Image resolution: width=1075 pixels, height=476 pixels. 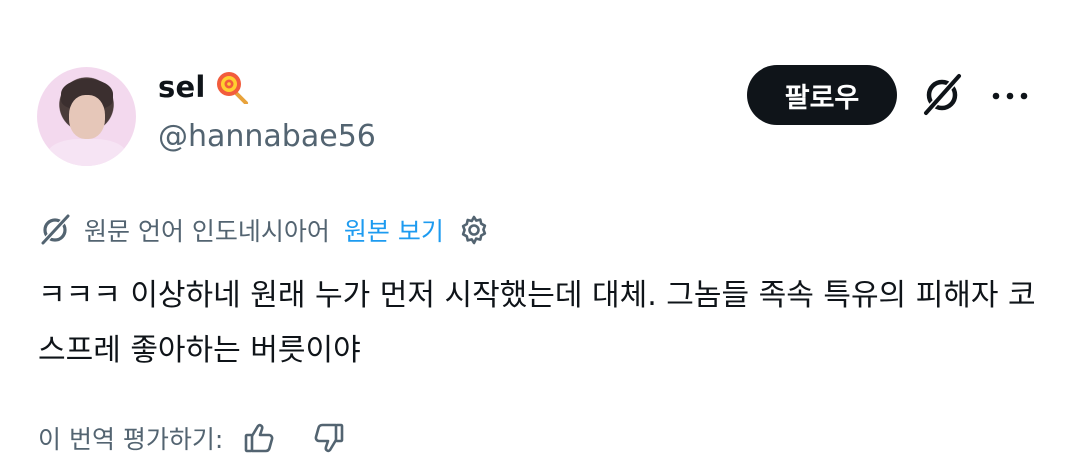 What do you see at coordinates (260, 438) in the screenshot?
I see `thumbs-up-icon` at bounding box center [260, 438].